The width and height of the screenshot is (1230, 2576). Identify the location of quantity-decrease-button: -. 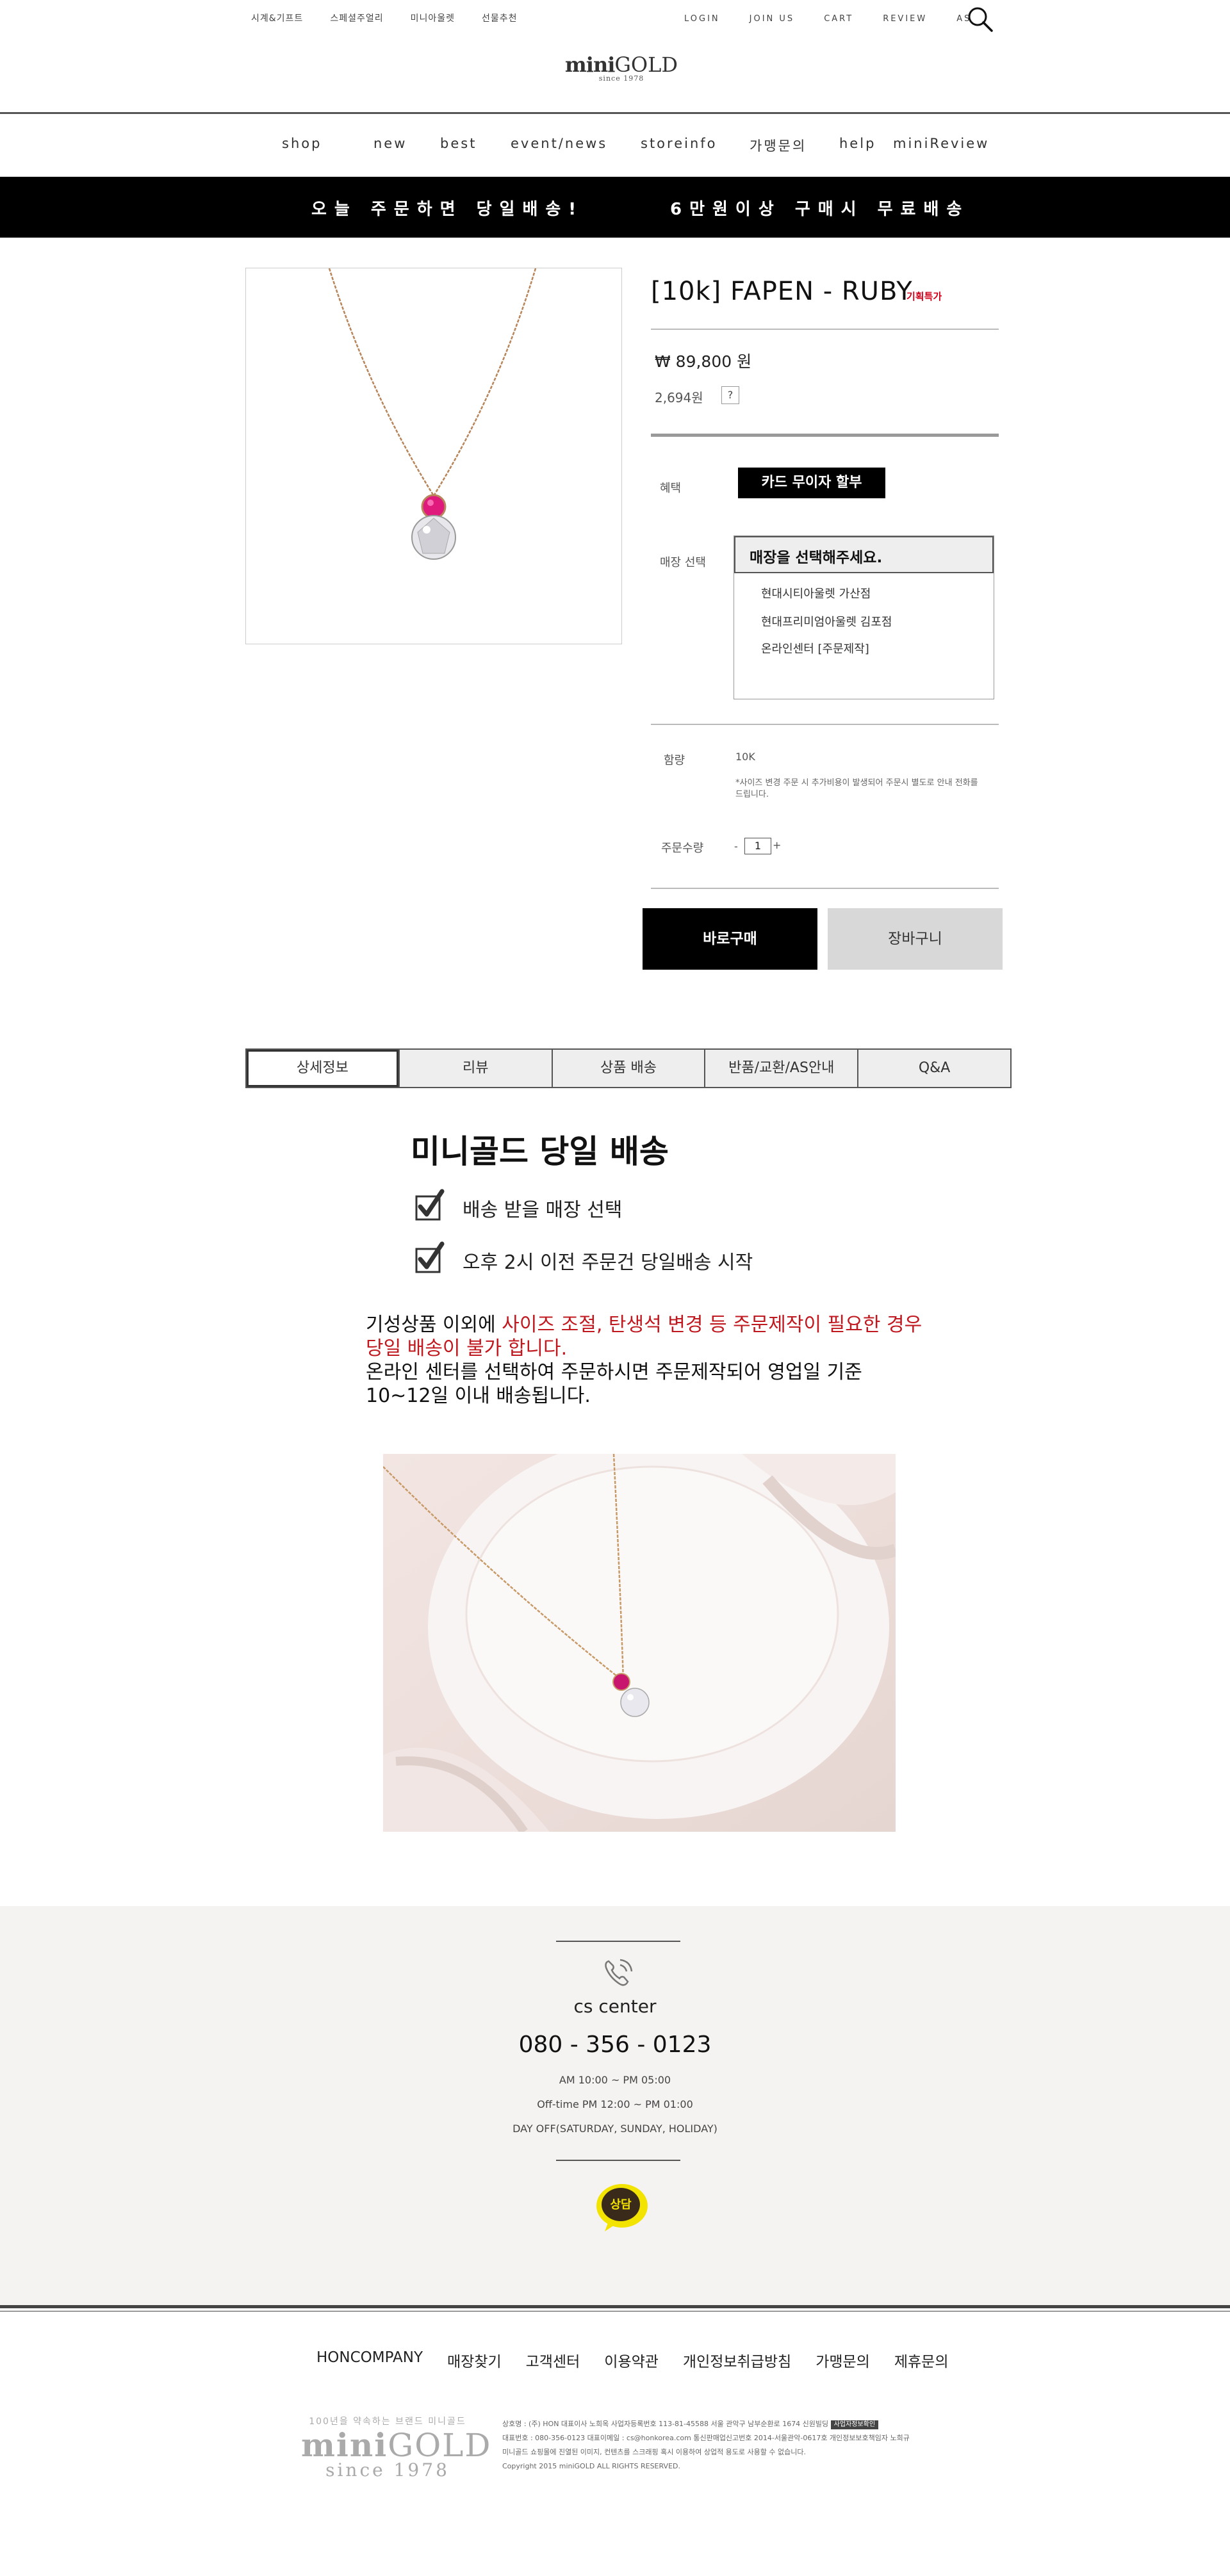
(736, 846).